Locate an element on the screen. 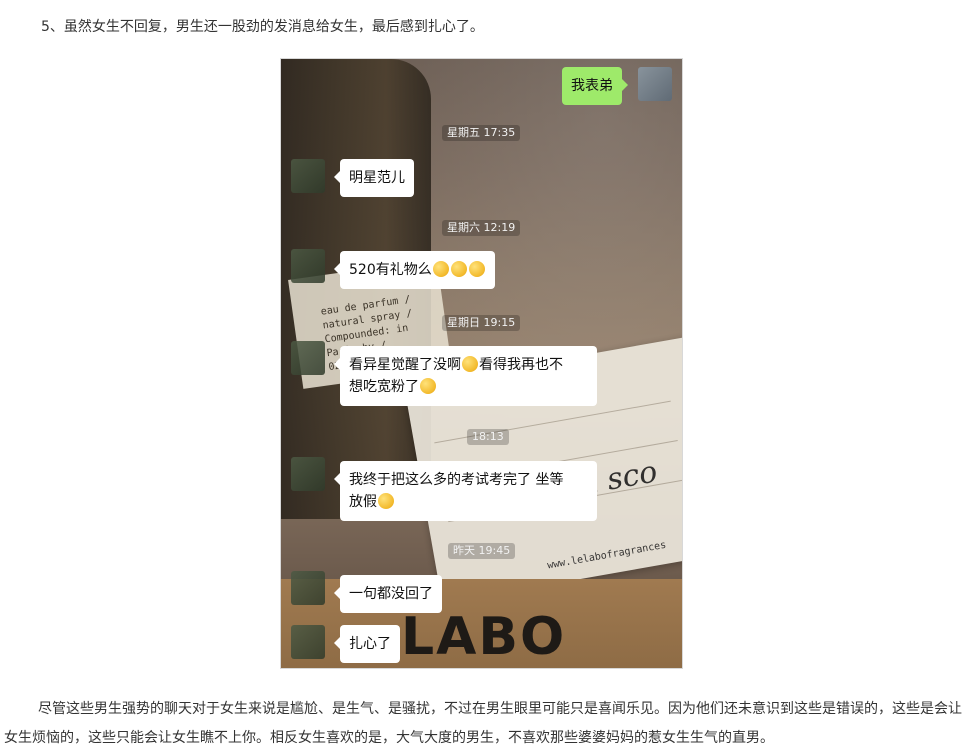 The image size is (969, 753). received-message-bubble: 扎心了 is located at coordinates (367, 644).